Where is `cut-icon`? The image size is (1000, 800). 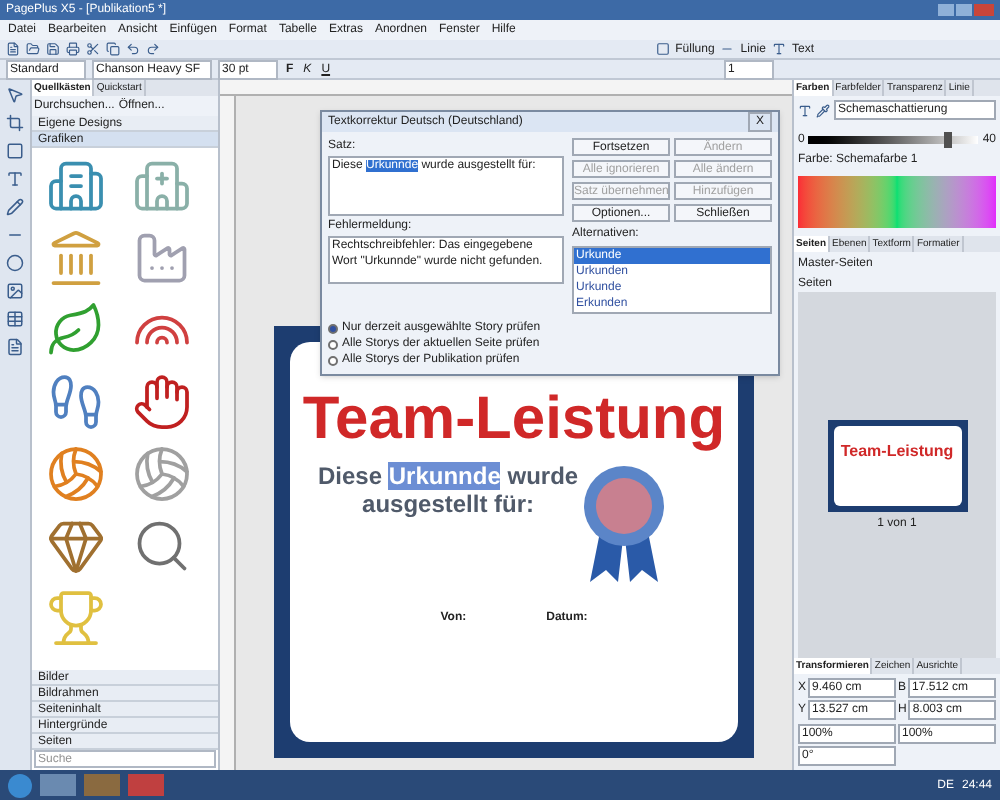 cut-icon is located at coordinates (93, 49).